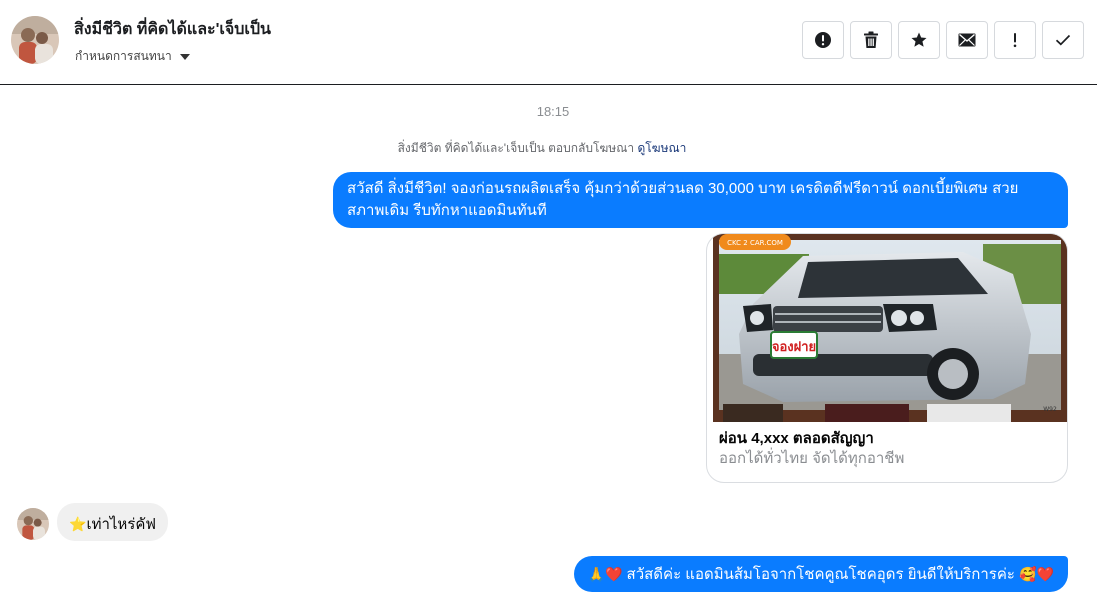  I want to click on report-button, so click(823, 40).